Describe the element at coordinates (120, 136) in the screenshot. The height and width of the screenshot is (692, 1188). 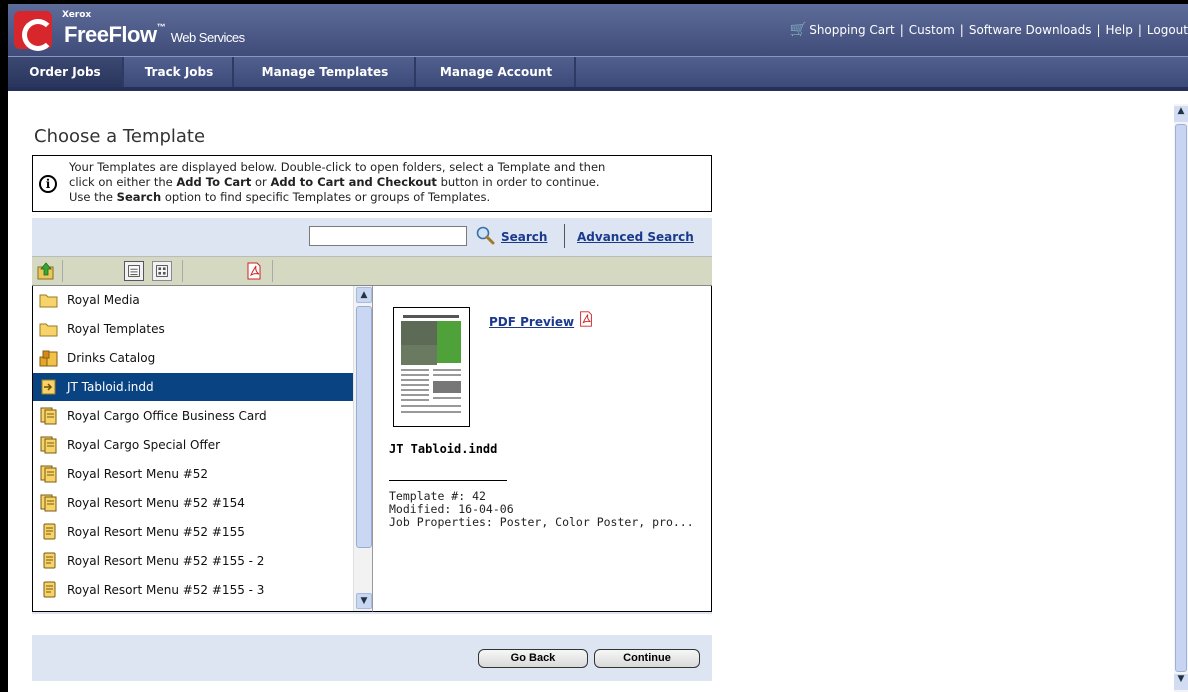
I see `page-title: Choose a Template` at that location.